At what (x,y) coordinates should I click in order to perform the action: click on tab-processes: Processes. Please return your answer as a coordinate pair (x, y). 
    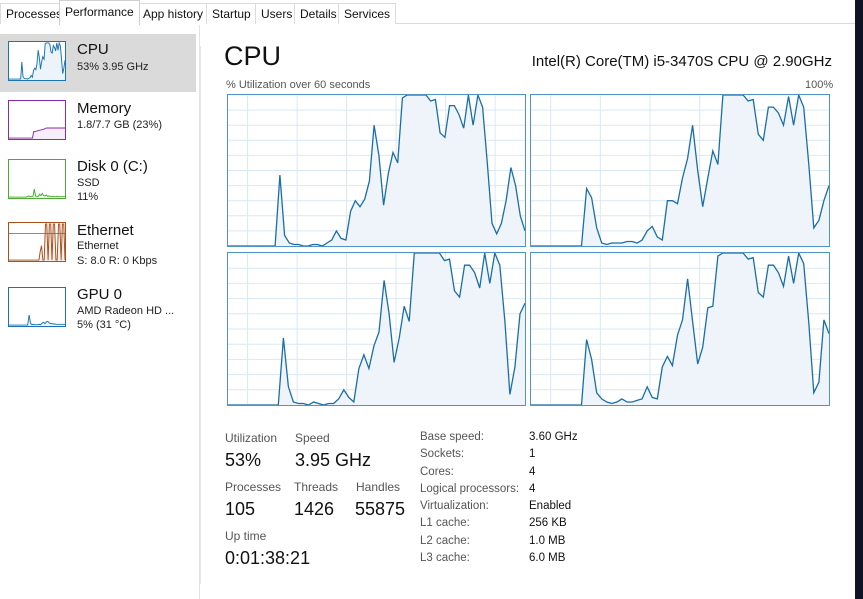
    Looking at the image, I should click on (34, 13).